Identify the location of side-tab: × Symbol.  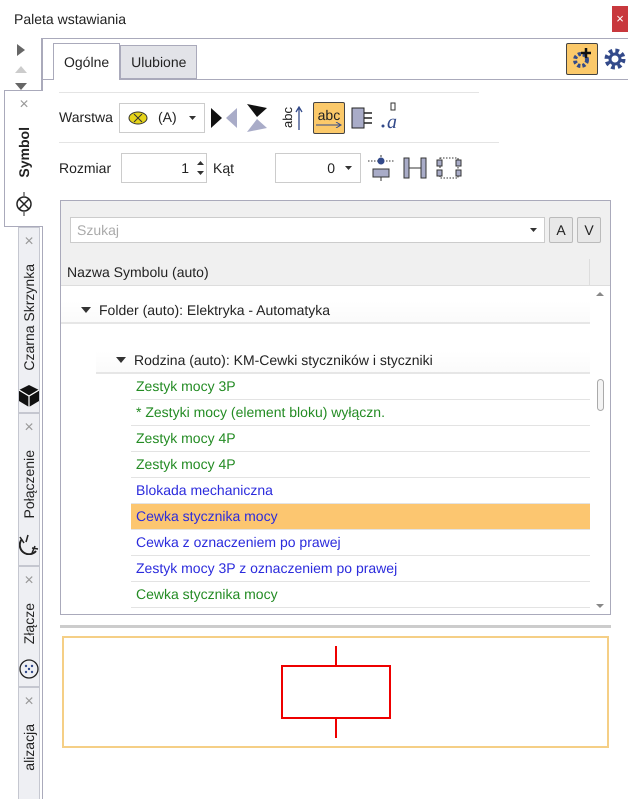
(23, 158).